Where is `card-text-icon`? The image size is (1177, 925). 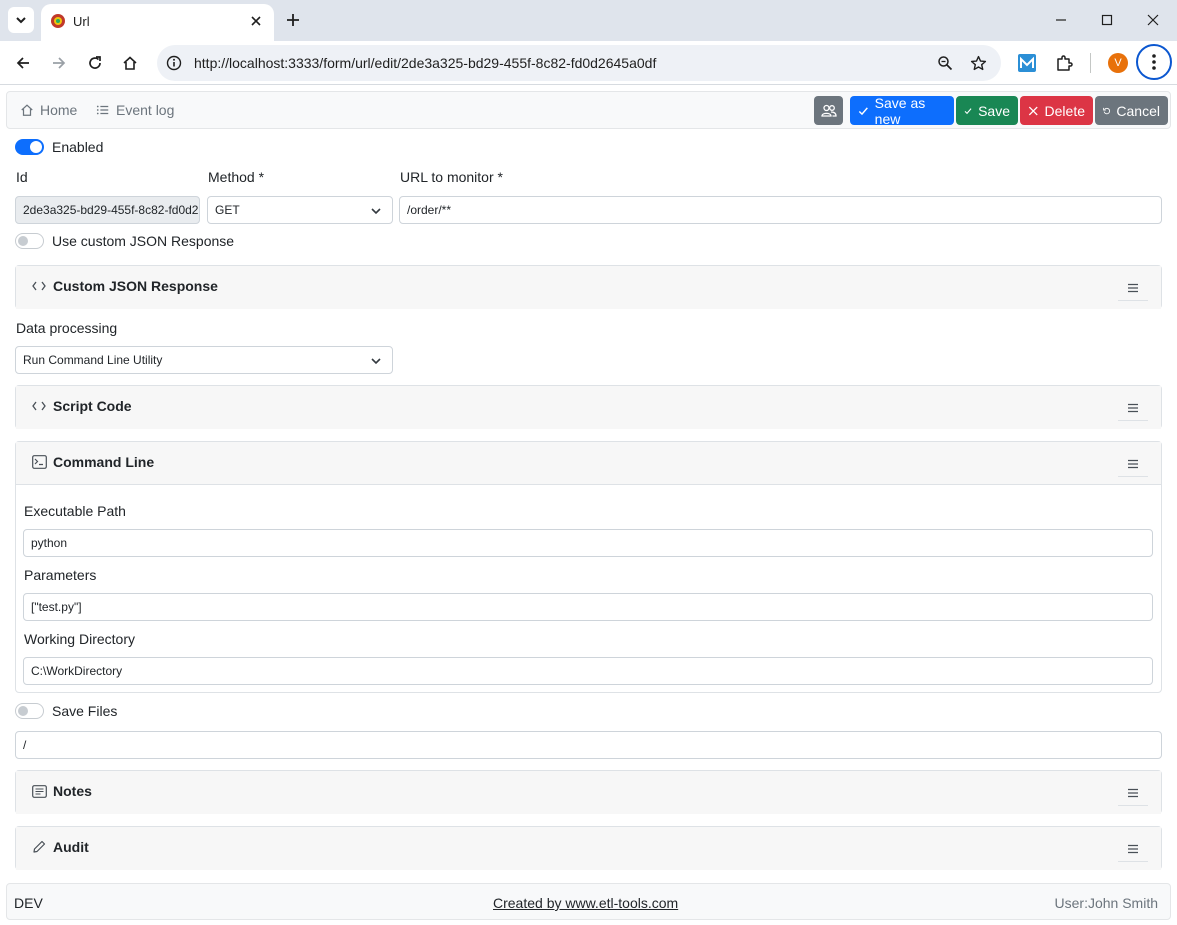
card-text-icon is located at coordinates (39, 791).